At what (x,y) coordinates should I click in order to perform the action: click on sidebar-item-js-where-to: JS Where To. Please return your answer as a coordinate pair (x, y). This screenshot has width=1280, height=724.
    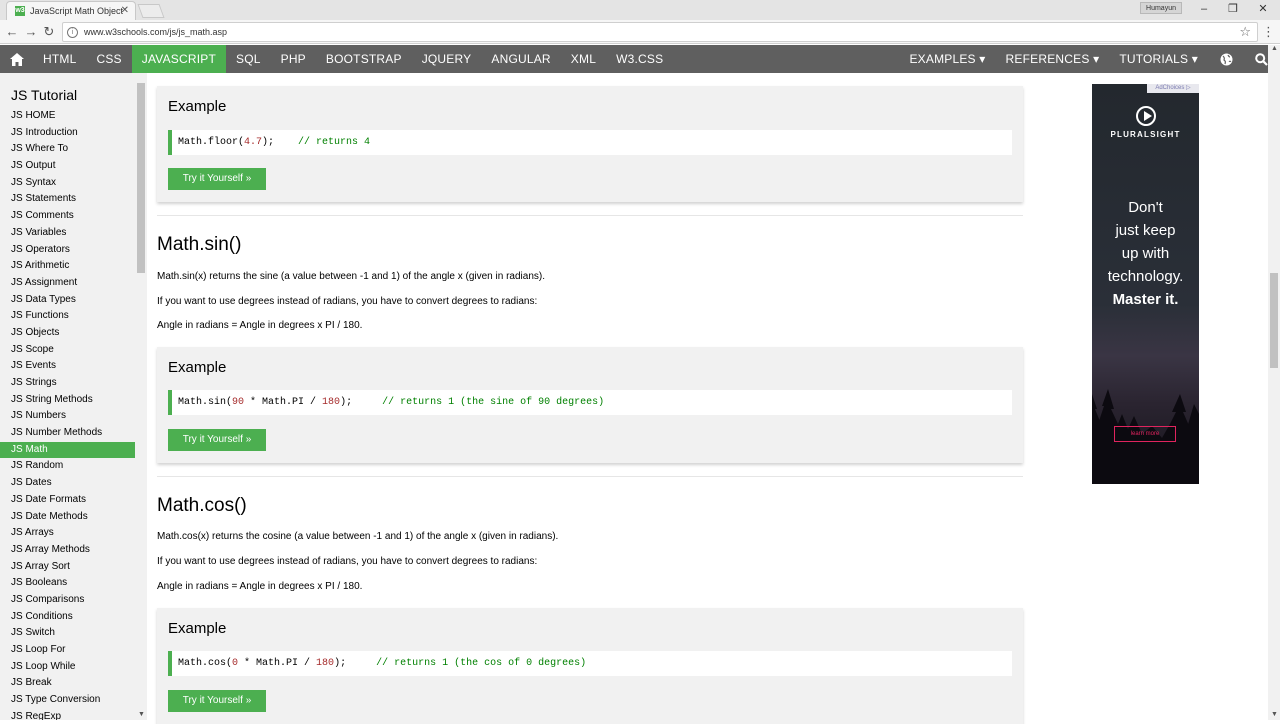
    Looking at the image, I should click on (67, 149).